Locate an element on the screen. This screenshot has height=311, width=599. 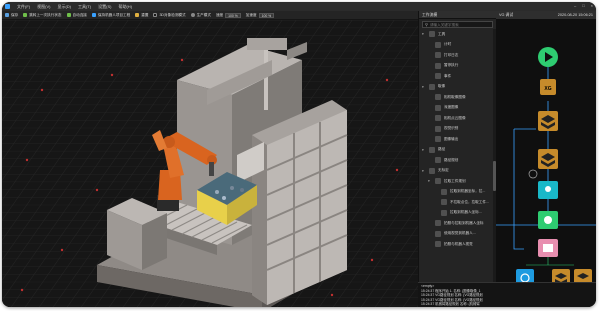
step-back-button: 跳转上一次执行状态 is located at coordinates (42, 15).